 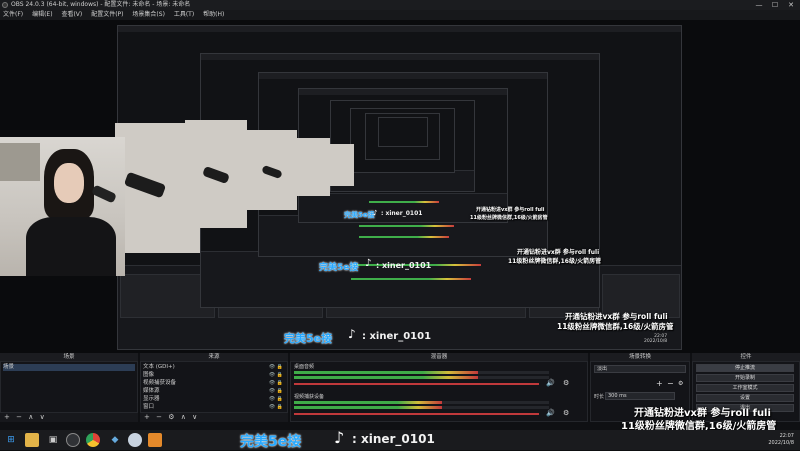 I want to click on stop-streaming-button: 停止推流, so click(x=745, y=368).